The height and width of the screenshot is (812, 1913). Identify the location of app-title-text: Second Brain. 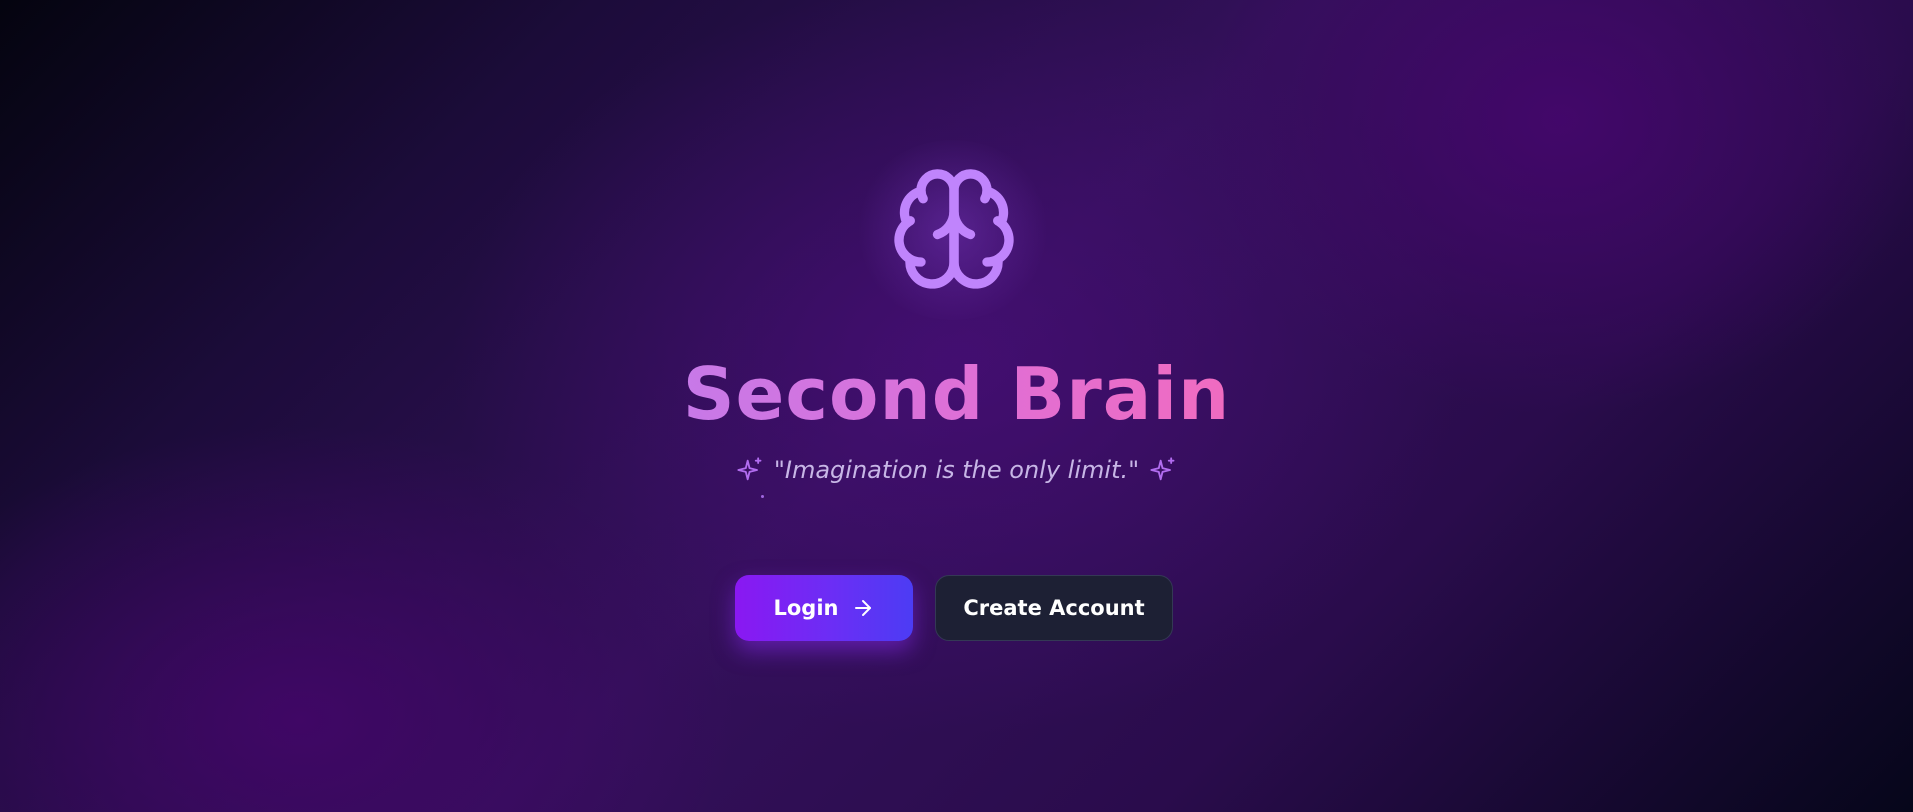
(956, 394).